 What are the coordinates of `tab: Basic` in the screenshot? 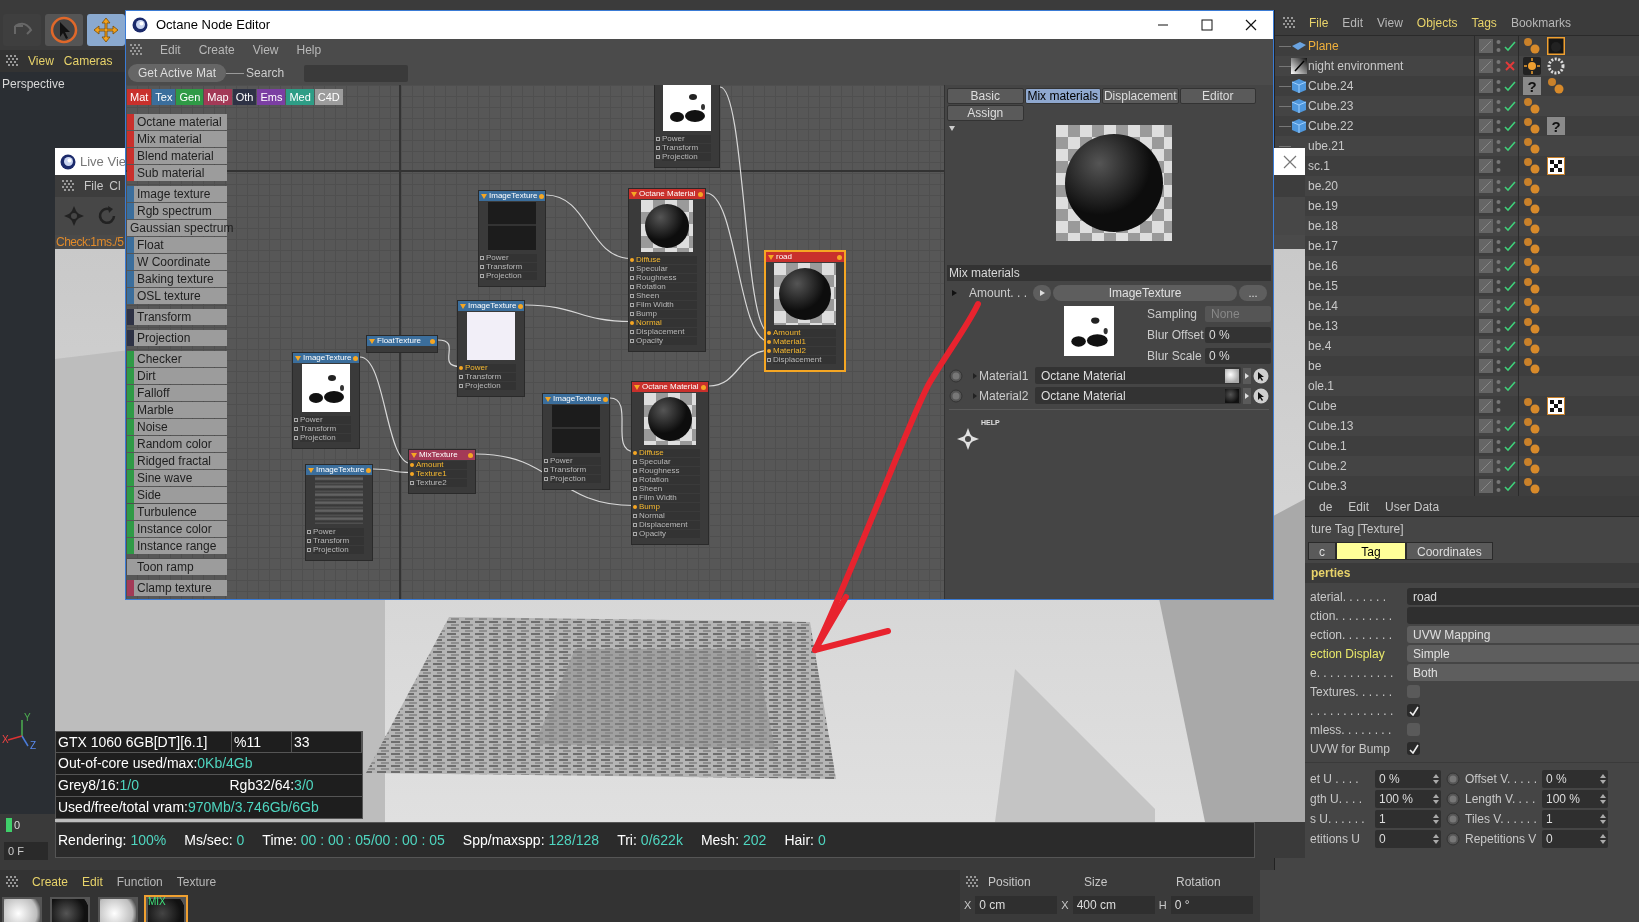 It's located at (985, 96).